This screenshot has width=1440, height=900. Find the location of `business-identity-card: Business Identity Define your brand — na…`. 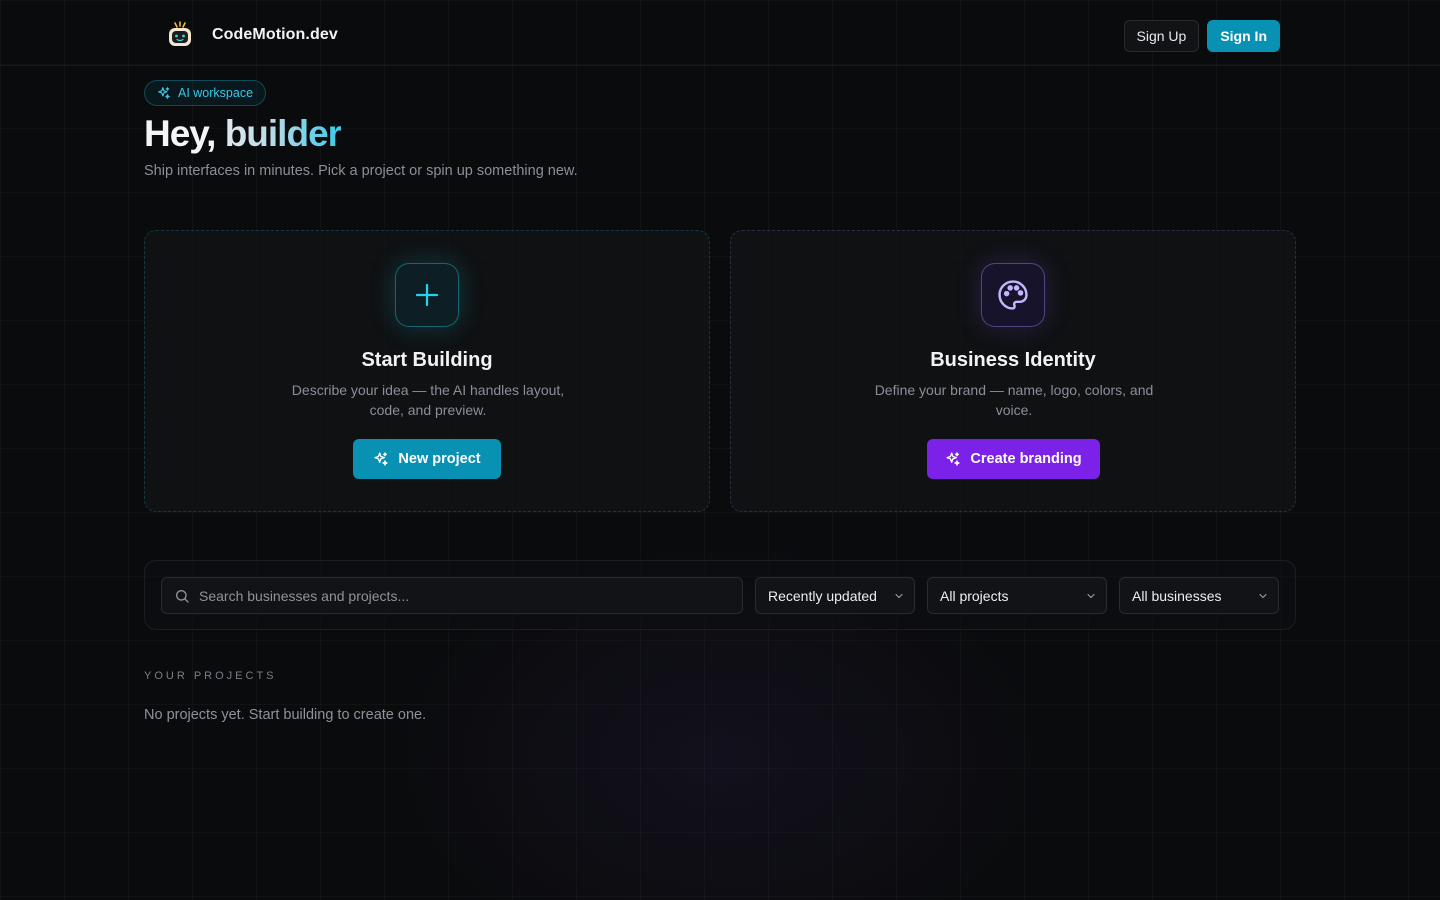

business-identity-card: Business Identity Define your brand — na… is located at coordinates (1013, 371).